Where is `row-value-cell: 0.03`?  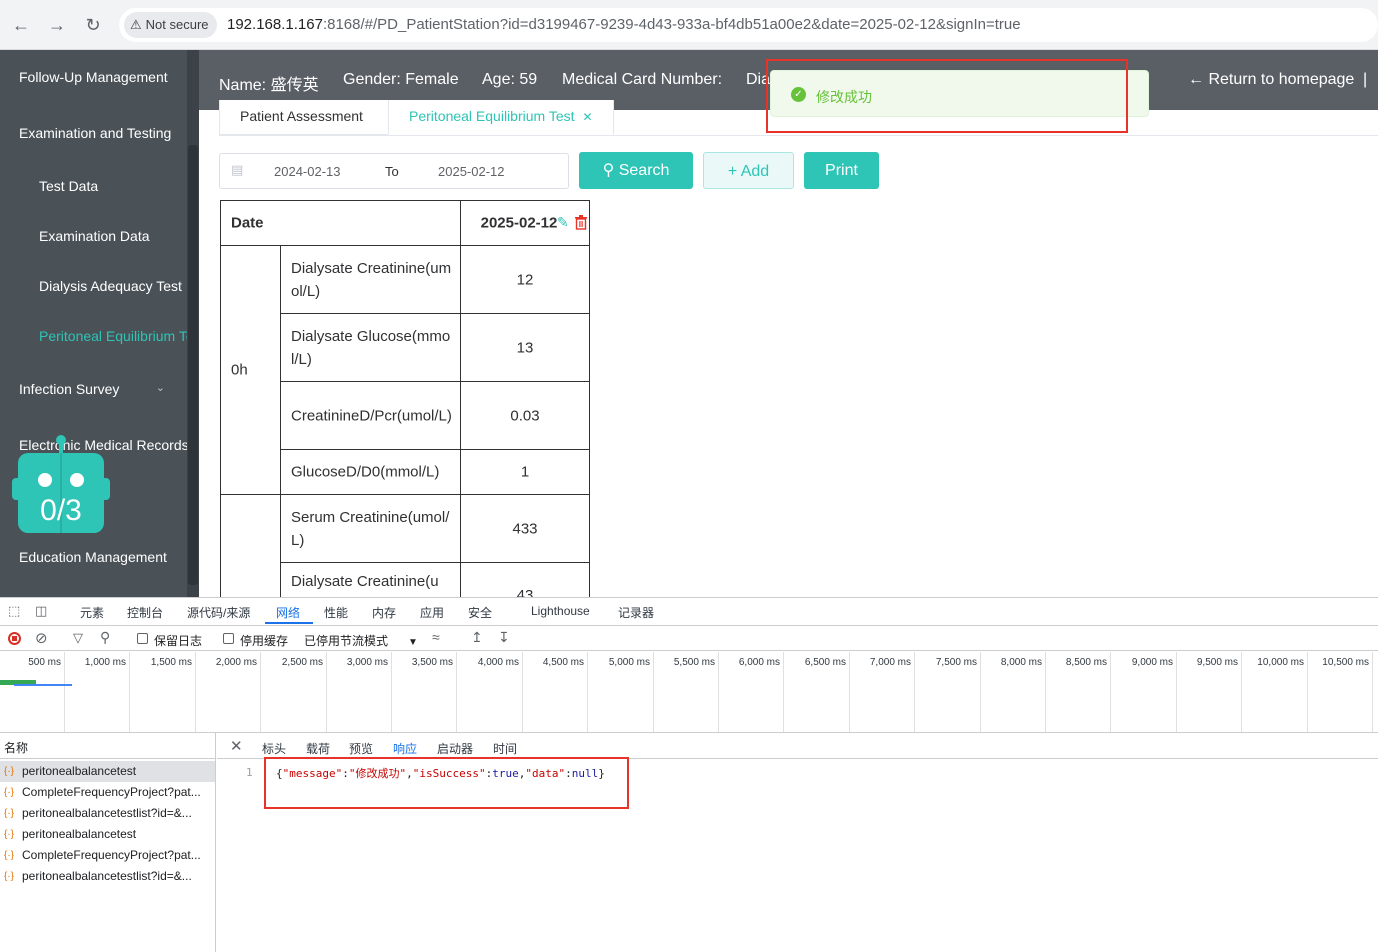
row-value-cell: 0.03 is located at coordinates (525, 415).